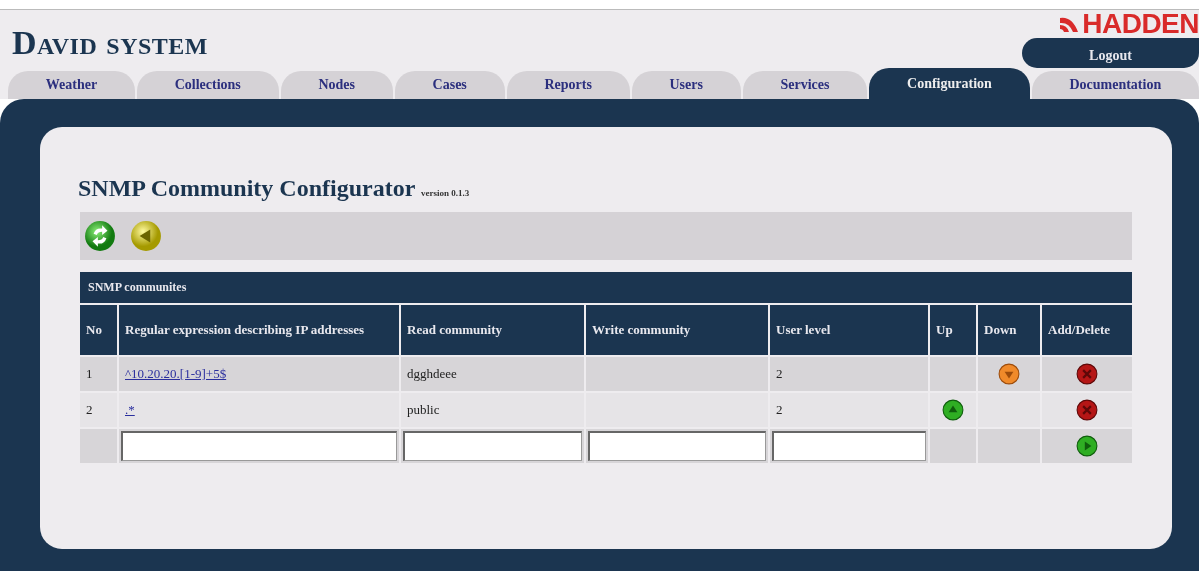 This screenshot has width=1199, height=571. I want to click on column-header: Regular expression describing IP addresses, so click(259, 330).